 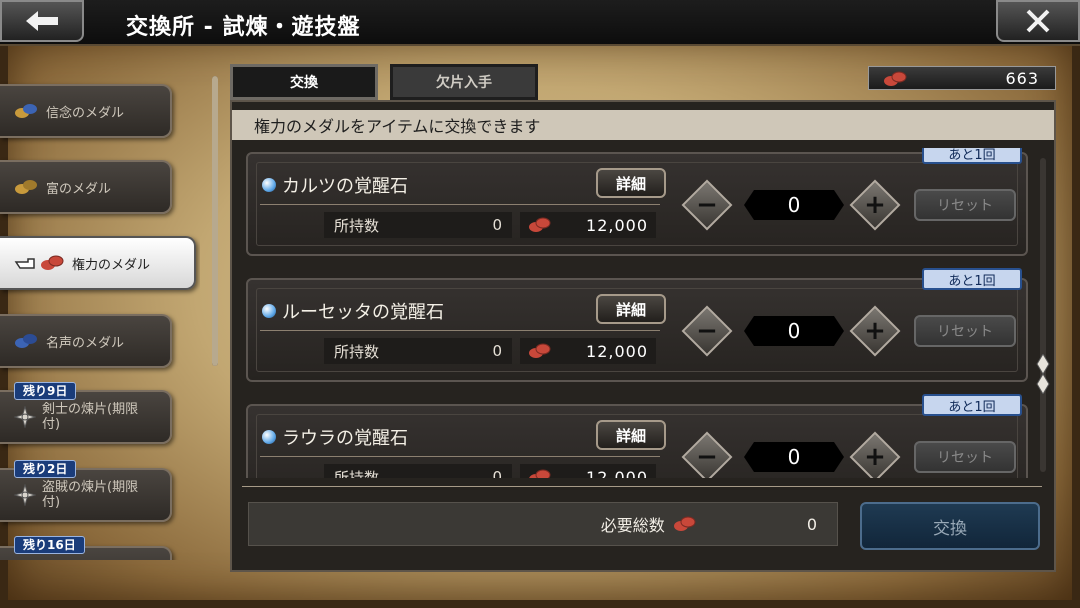 I want to click on pointing-hand-icon, so click(x=24, y=263).